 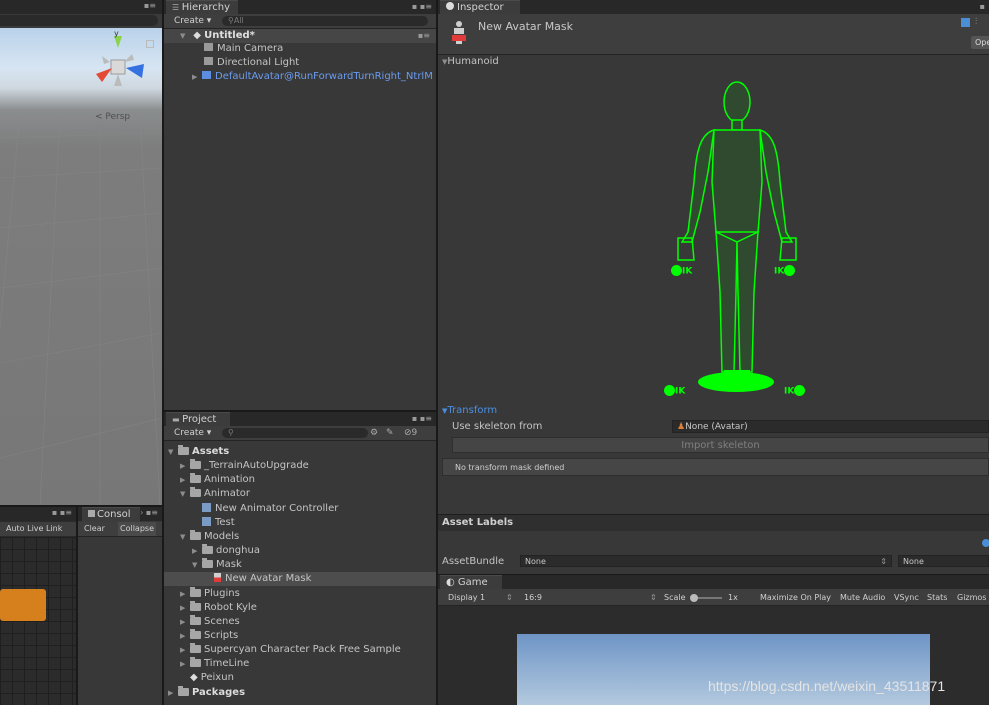 I want to click on console-collapse-button: Collapse, so click(x=137, y=529).